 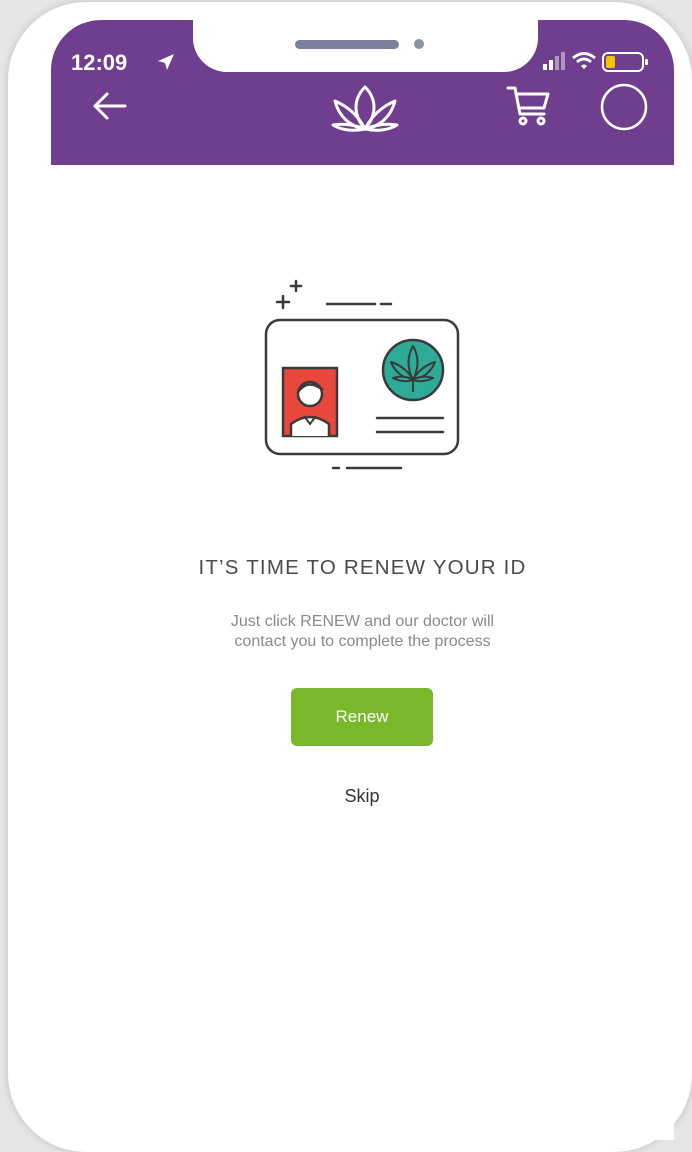 I want to click on page-title: IT’S TIME TO RENEW YOUR ID, so click(x=362, y=567).